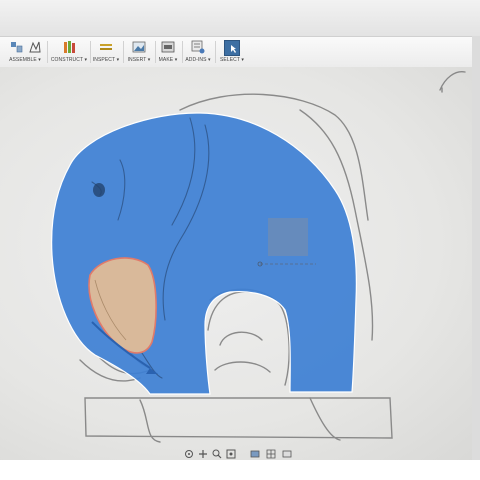  What do you see at coordinates (203, 452) in the screenshot?
I see `pan-icon` at bounding box center [203, 452].